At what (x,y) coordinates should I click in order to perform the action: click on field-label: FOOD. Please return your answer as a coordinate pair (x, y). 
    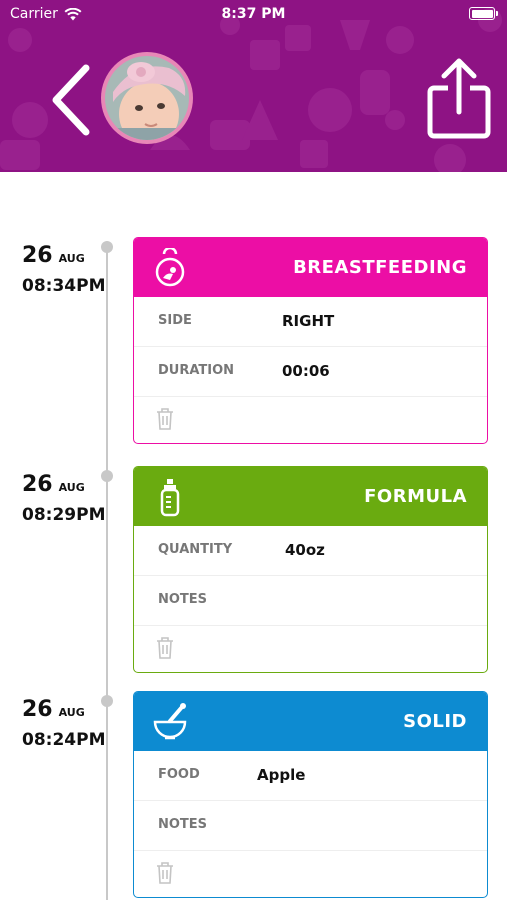
    Looking at the image, I should click on (179, 774).